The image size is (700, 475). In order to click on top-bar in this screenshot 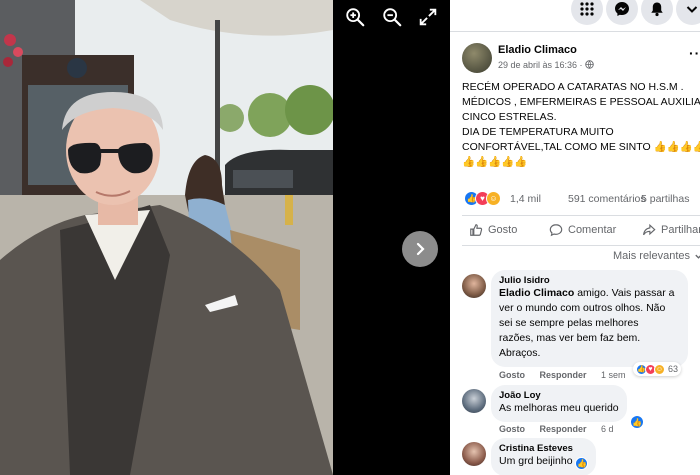, I will do `click(575, 14)`.